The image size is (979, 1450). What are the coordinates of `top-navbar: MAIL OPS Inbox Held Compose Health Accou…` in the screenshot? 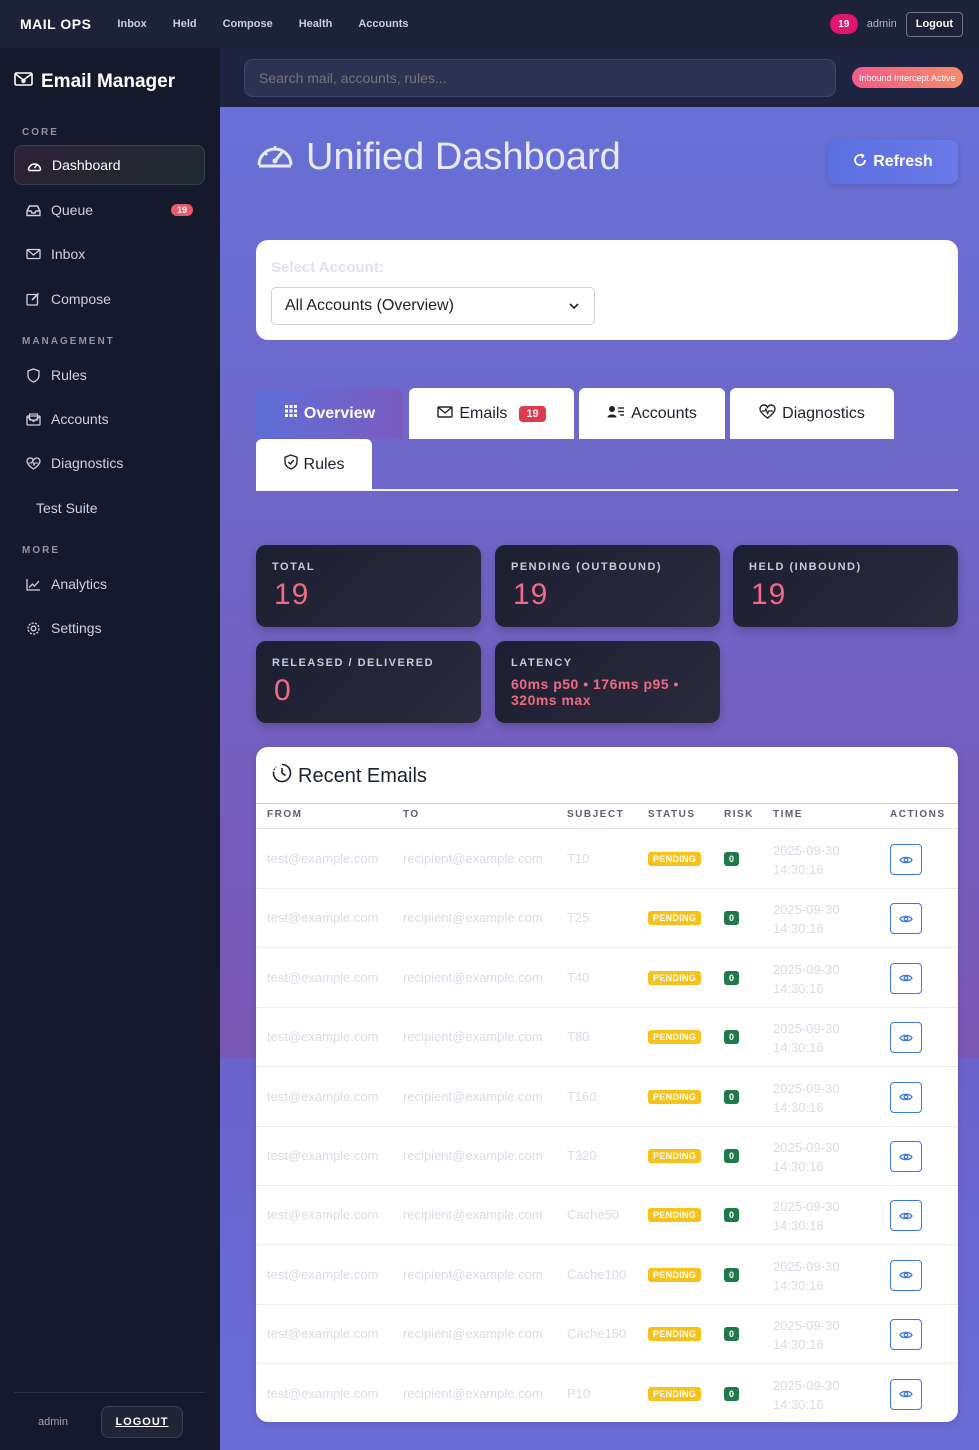 It's located at (489, 24).